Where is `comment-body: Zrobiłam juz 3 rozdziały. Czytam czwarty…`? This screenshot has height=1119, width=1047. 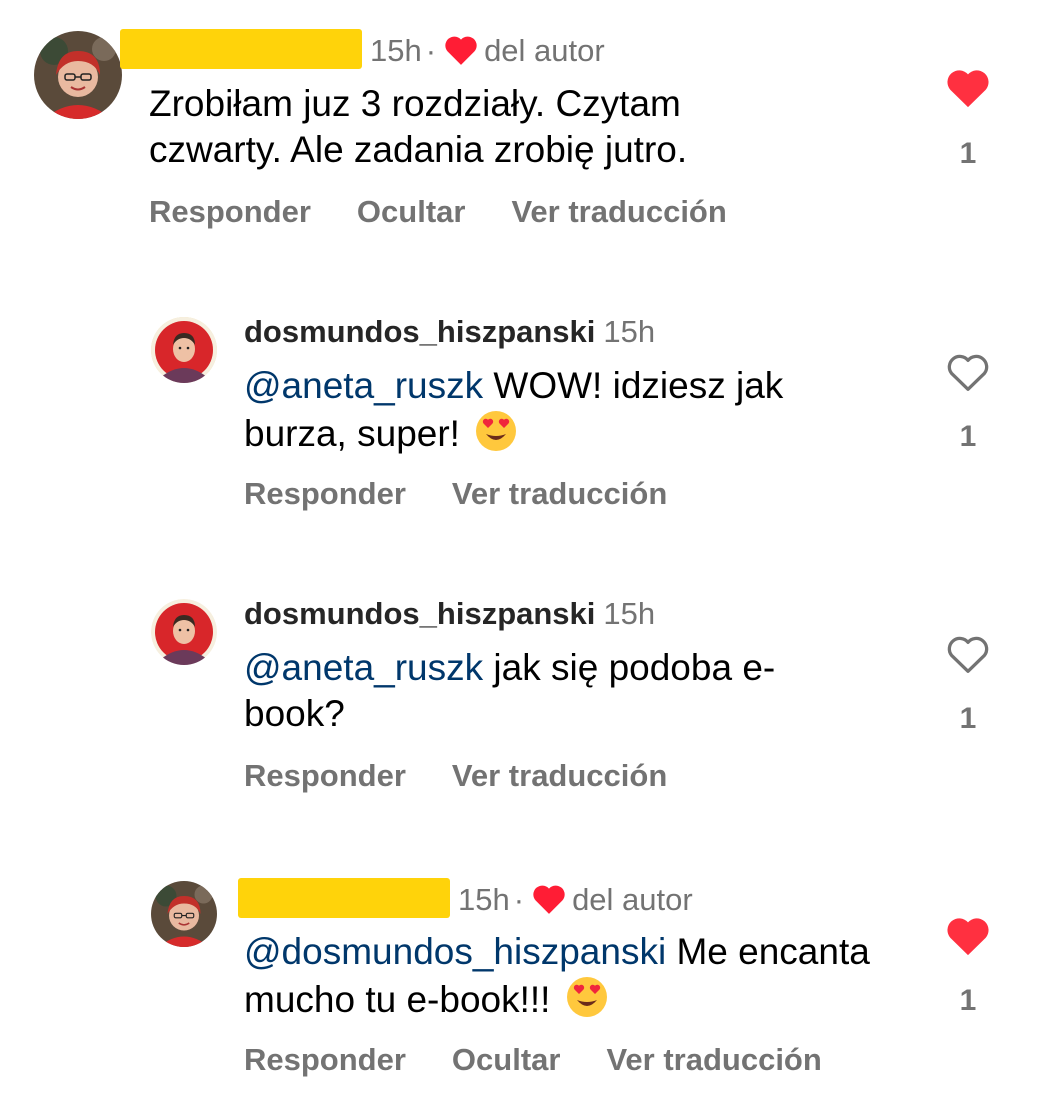
comment-body: Zrobiłam juz 3 rozdziały. Czytam czwarty… is located at coordinates (418, 126).